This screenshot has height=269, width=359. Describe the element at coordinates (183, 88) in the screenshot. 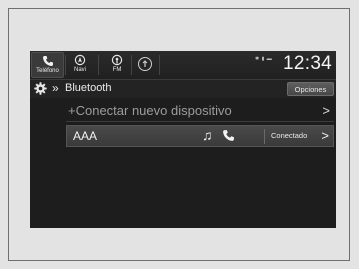

I see `page-header: » Bluetooth Opciones` at that location.